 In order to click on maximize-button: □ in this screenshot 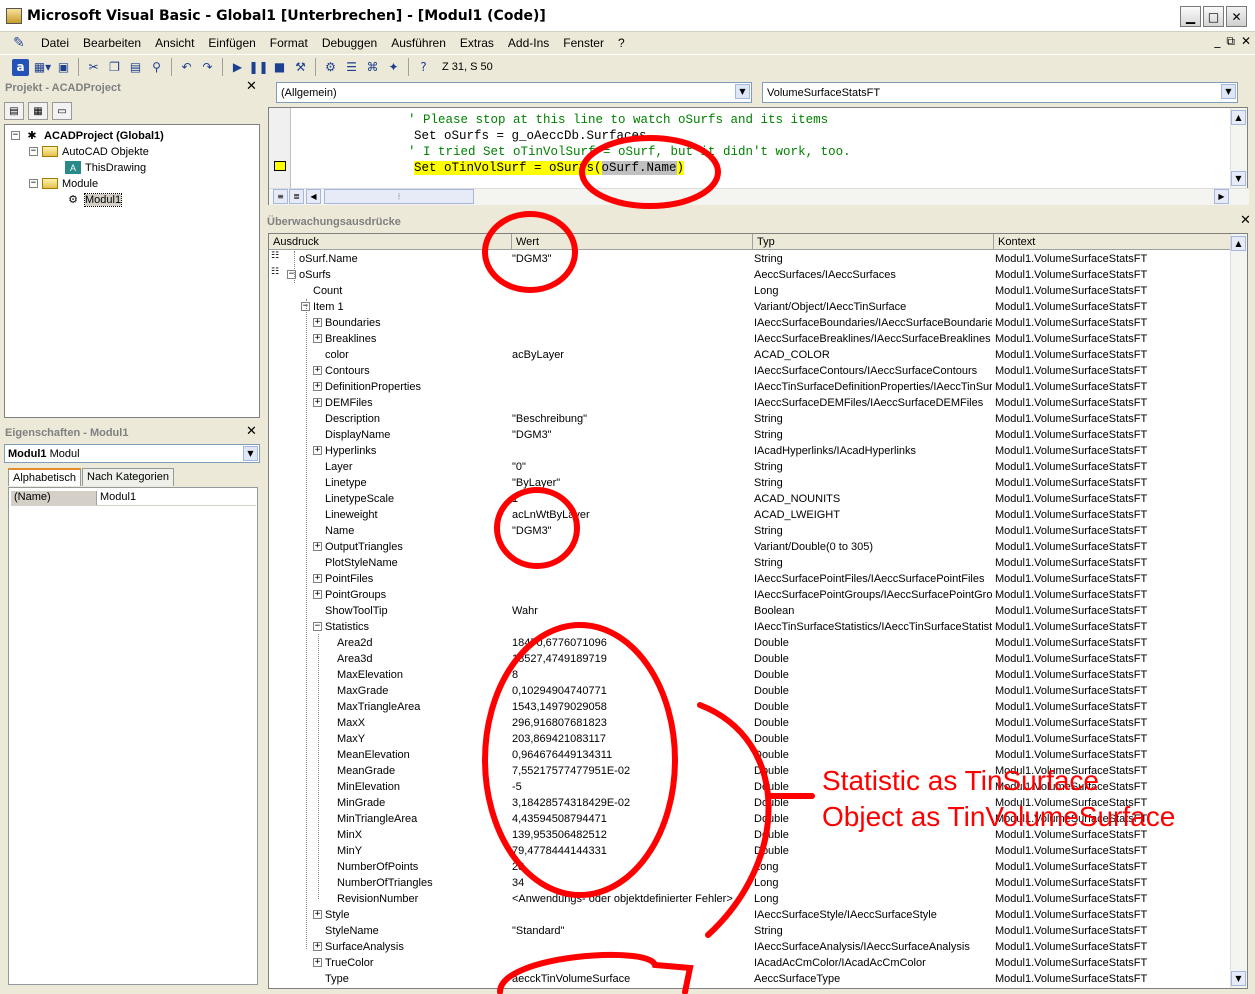, I will do `click(1213, 16)`.